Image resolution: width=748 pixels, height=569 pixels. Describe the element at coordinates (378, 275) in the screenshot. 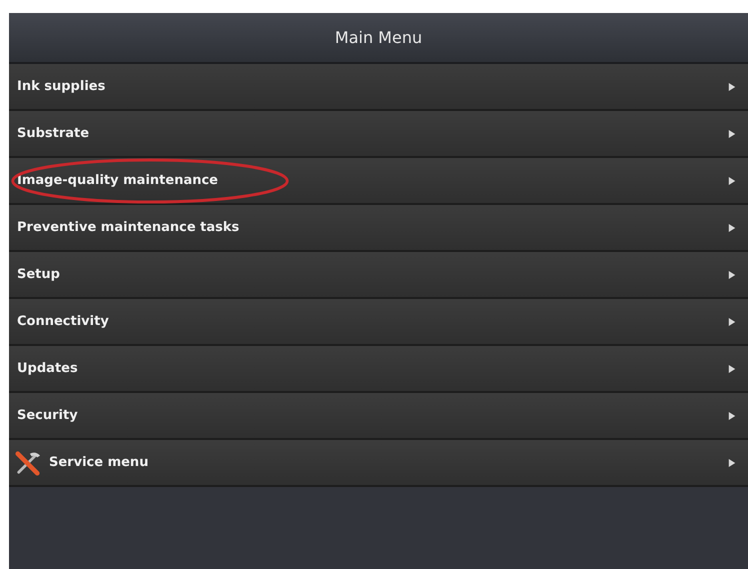

I see `menu-item: Setup` at that location.